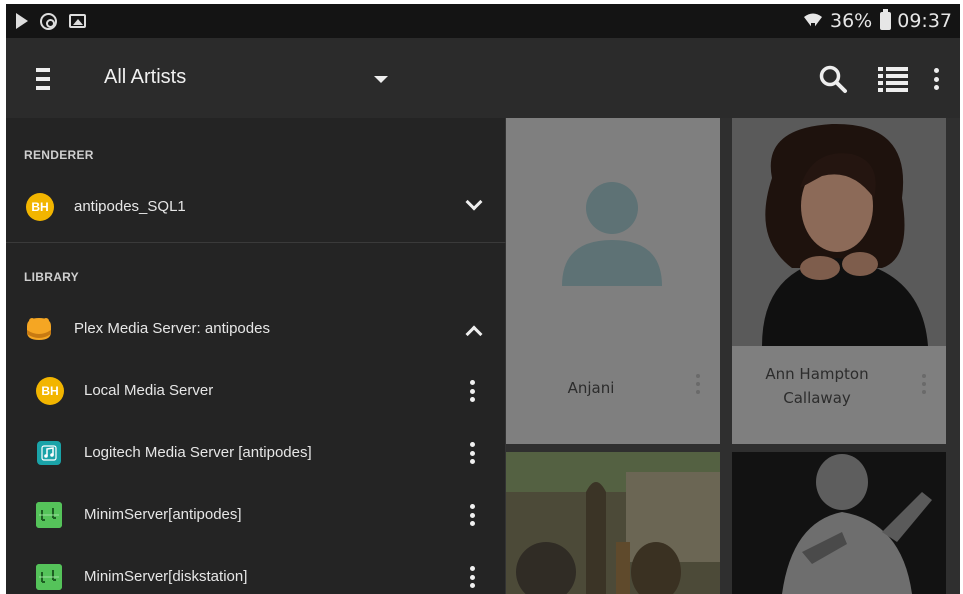 The height and width of the screenshot is (594, 963). I want to click on artist-name: Ann Hampton Callaway, so click(817, 386).